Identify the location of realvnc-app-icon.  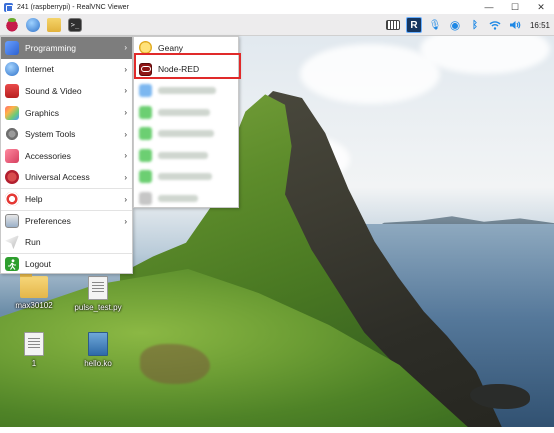
(8, 7).